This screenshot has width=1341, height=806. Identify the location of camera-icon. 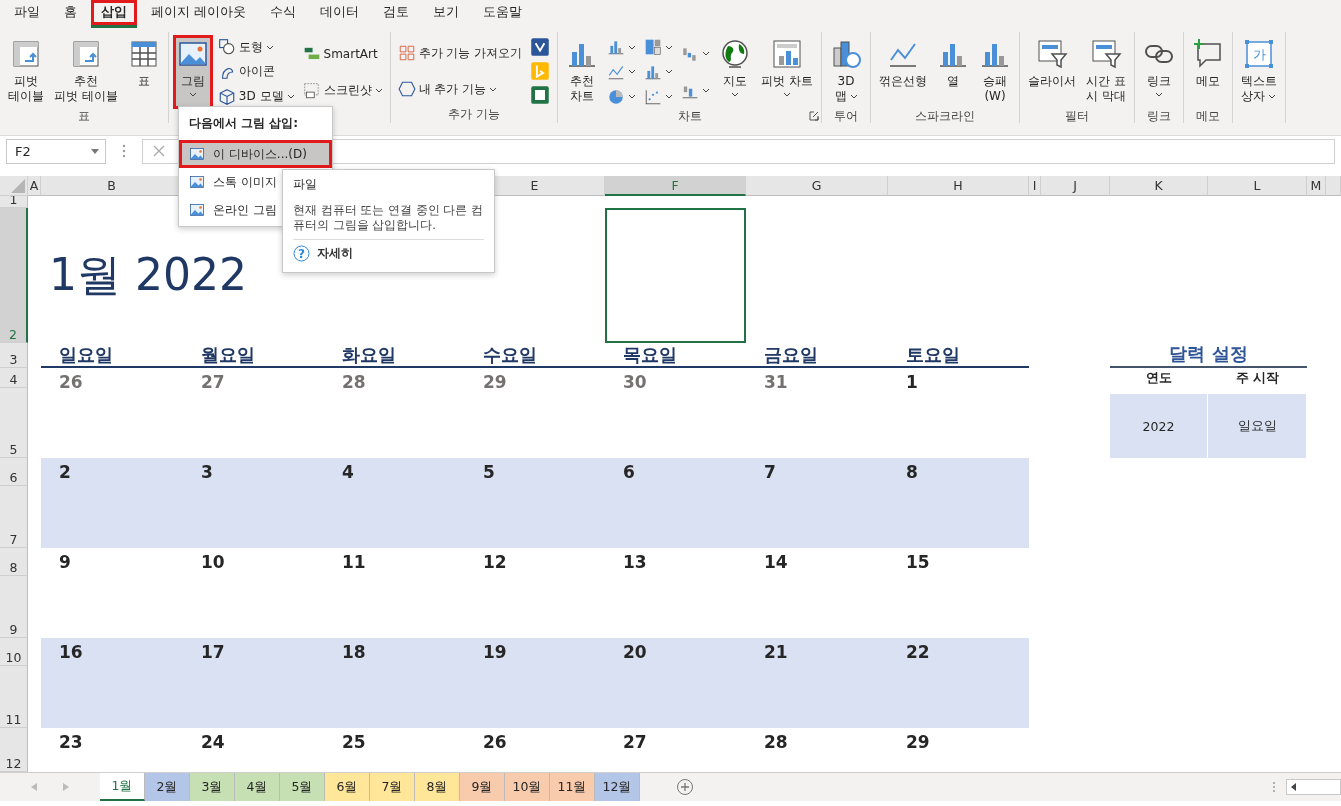
(311, 90).